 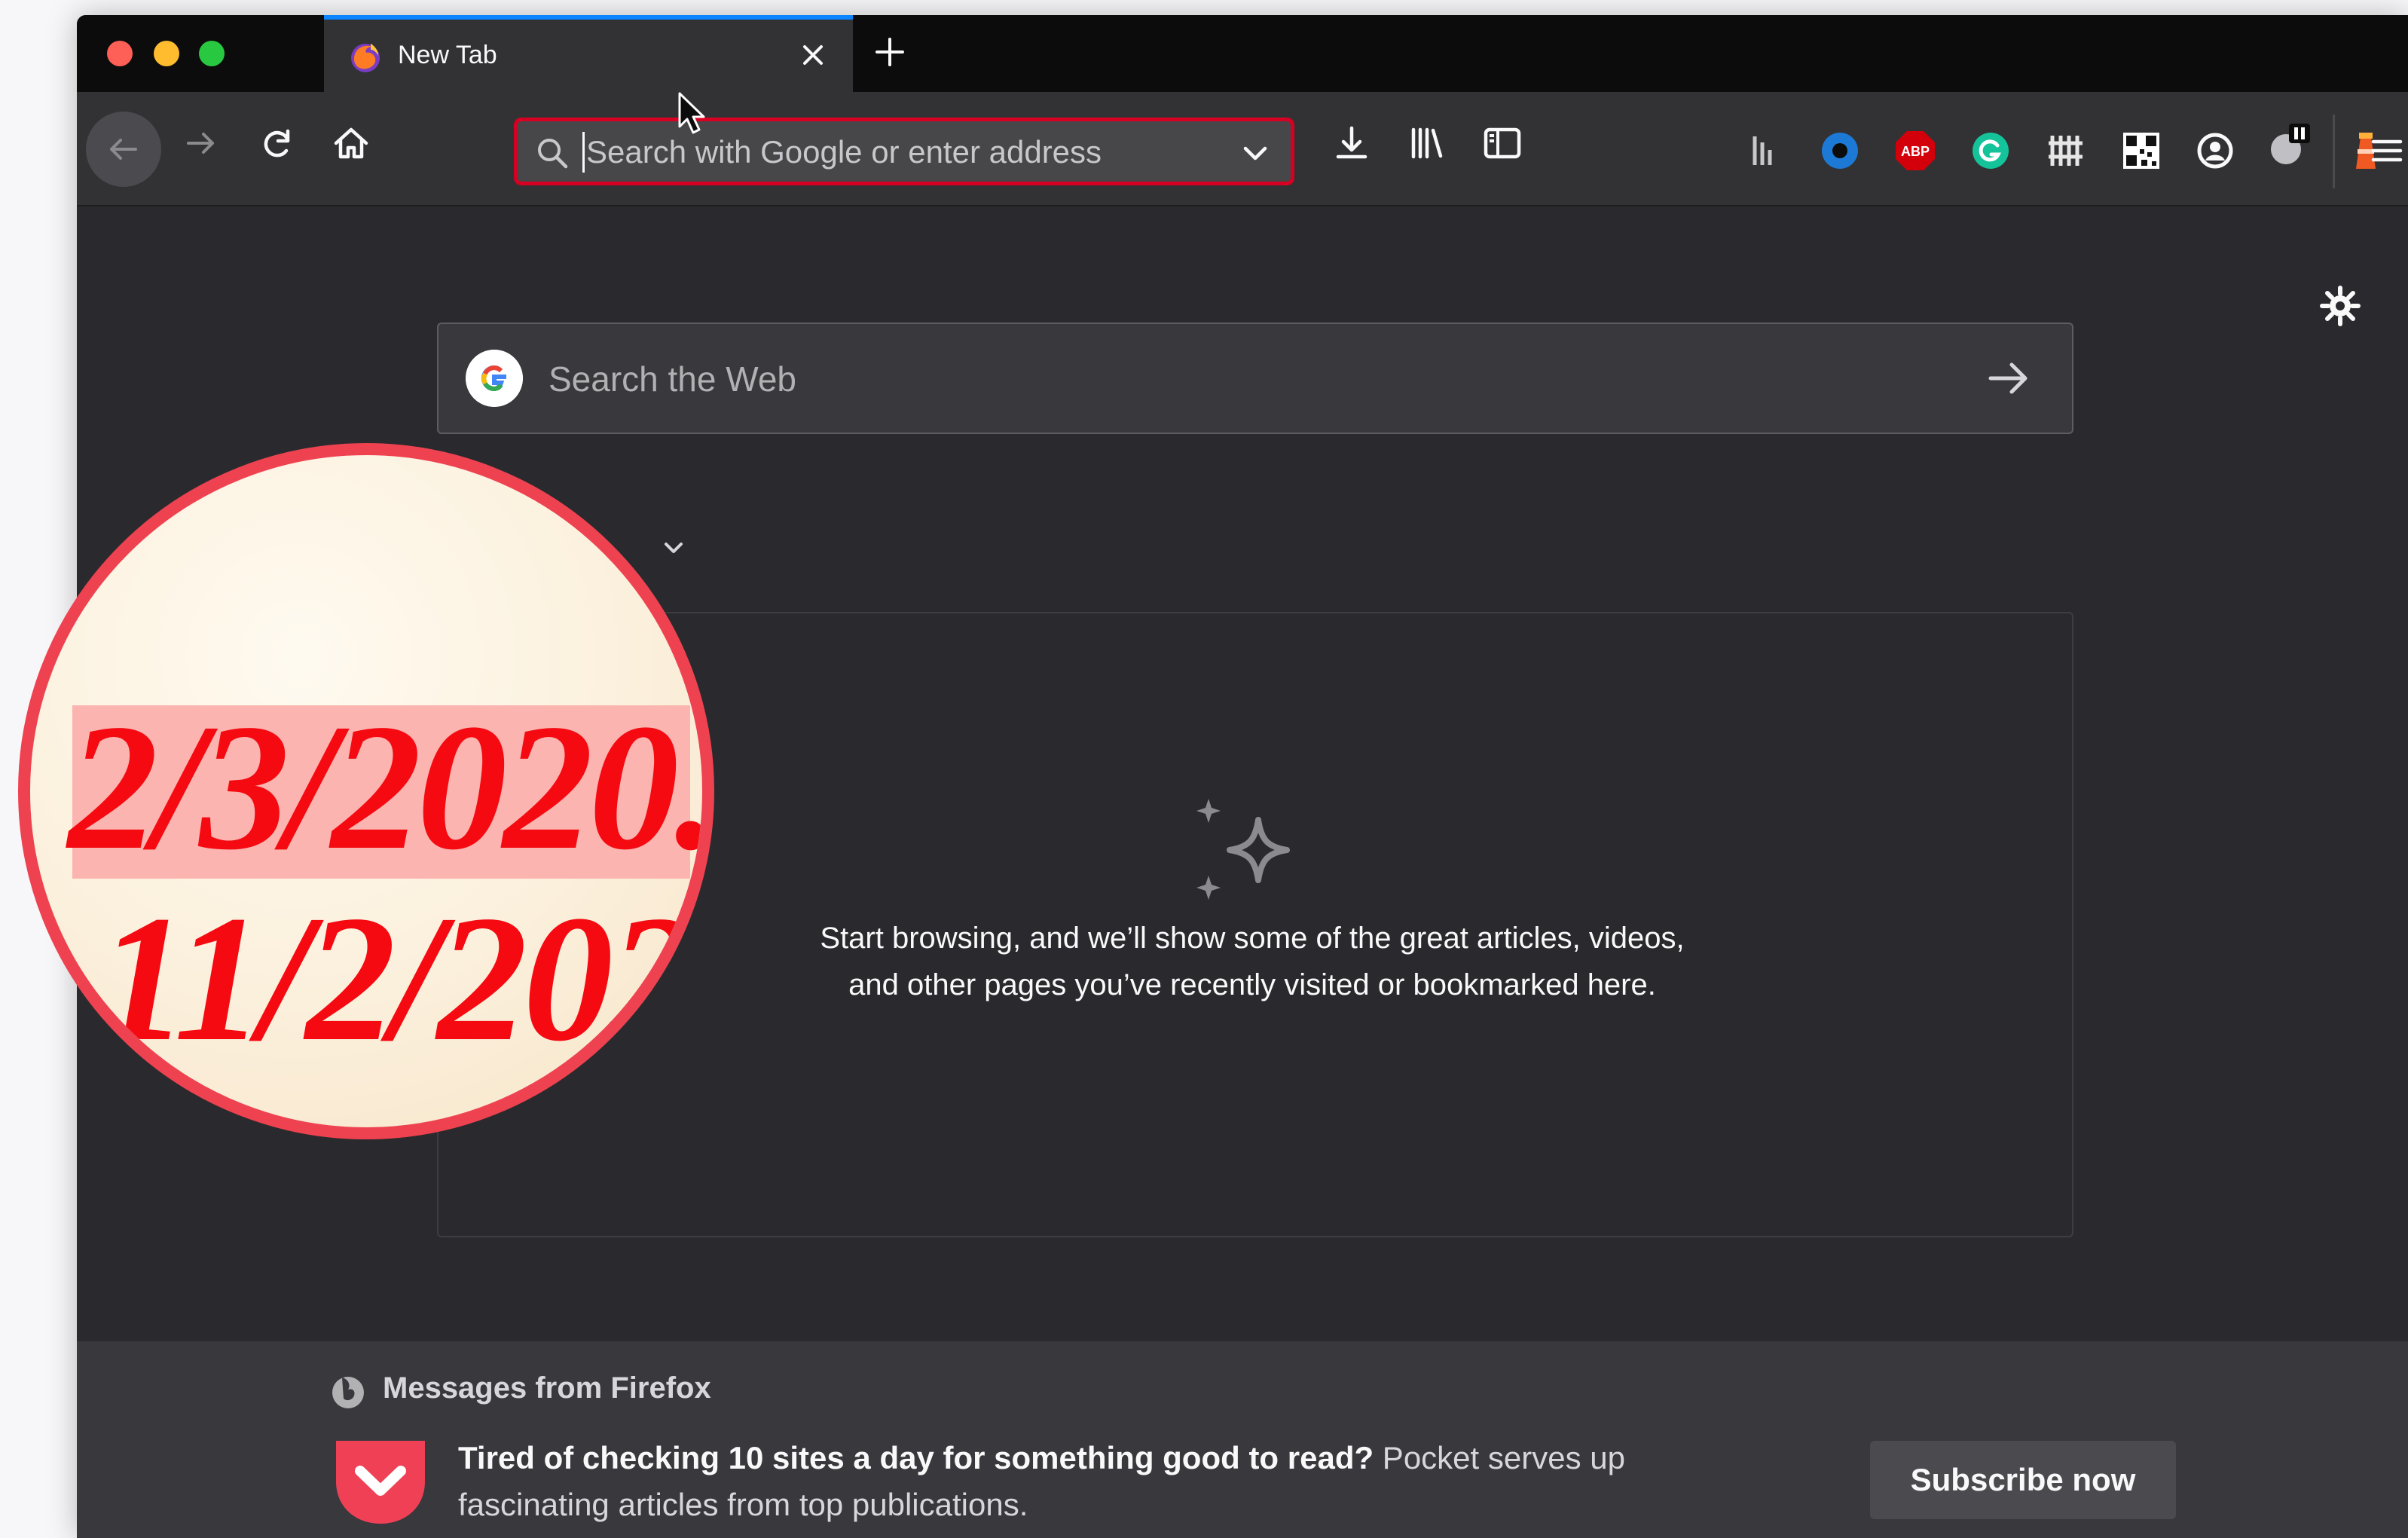 I want to click on menu-button, so click(x=2386, y=150).